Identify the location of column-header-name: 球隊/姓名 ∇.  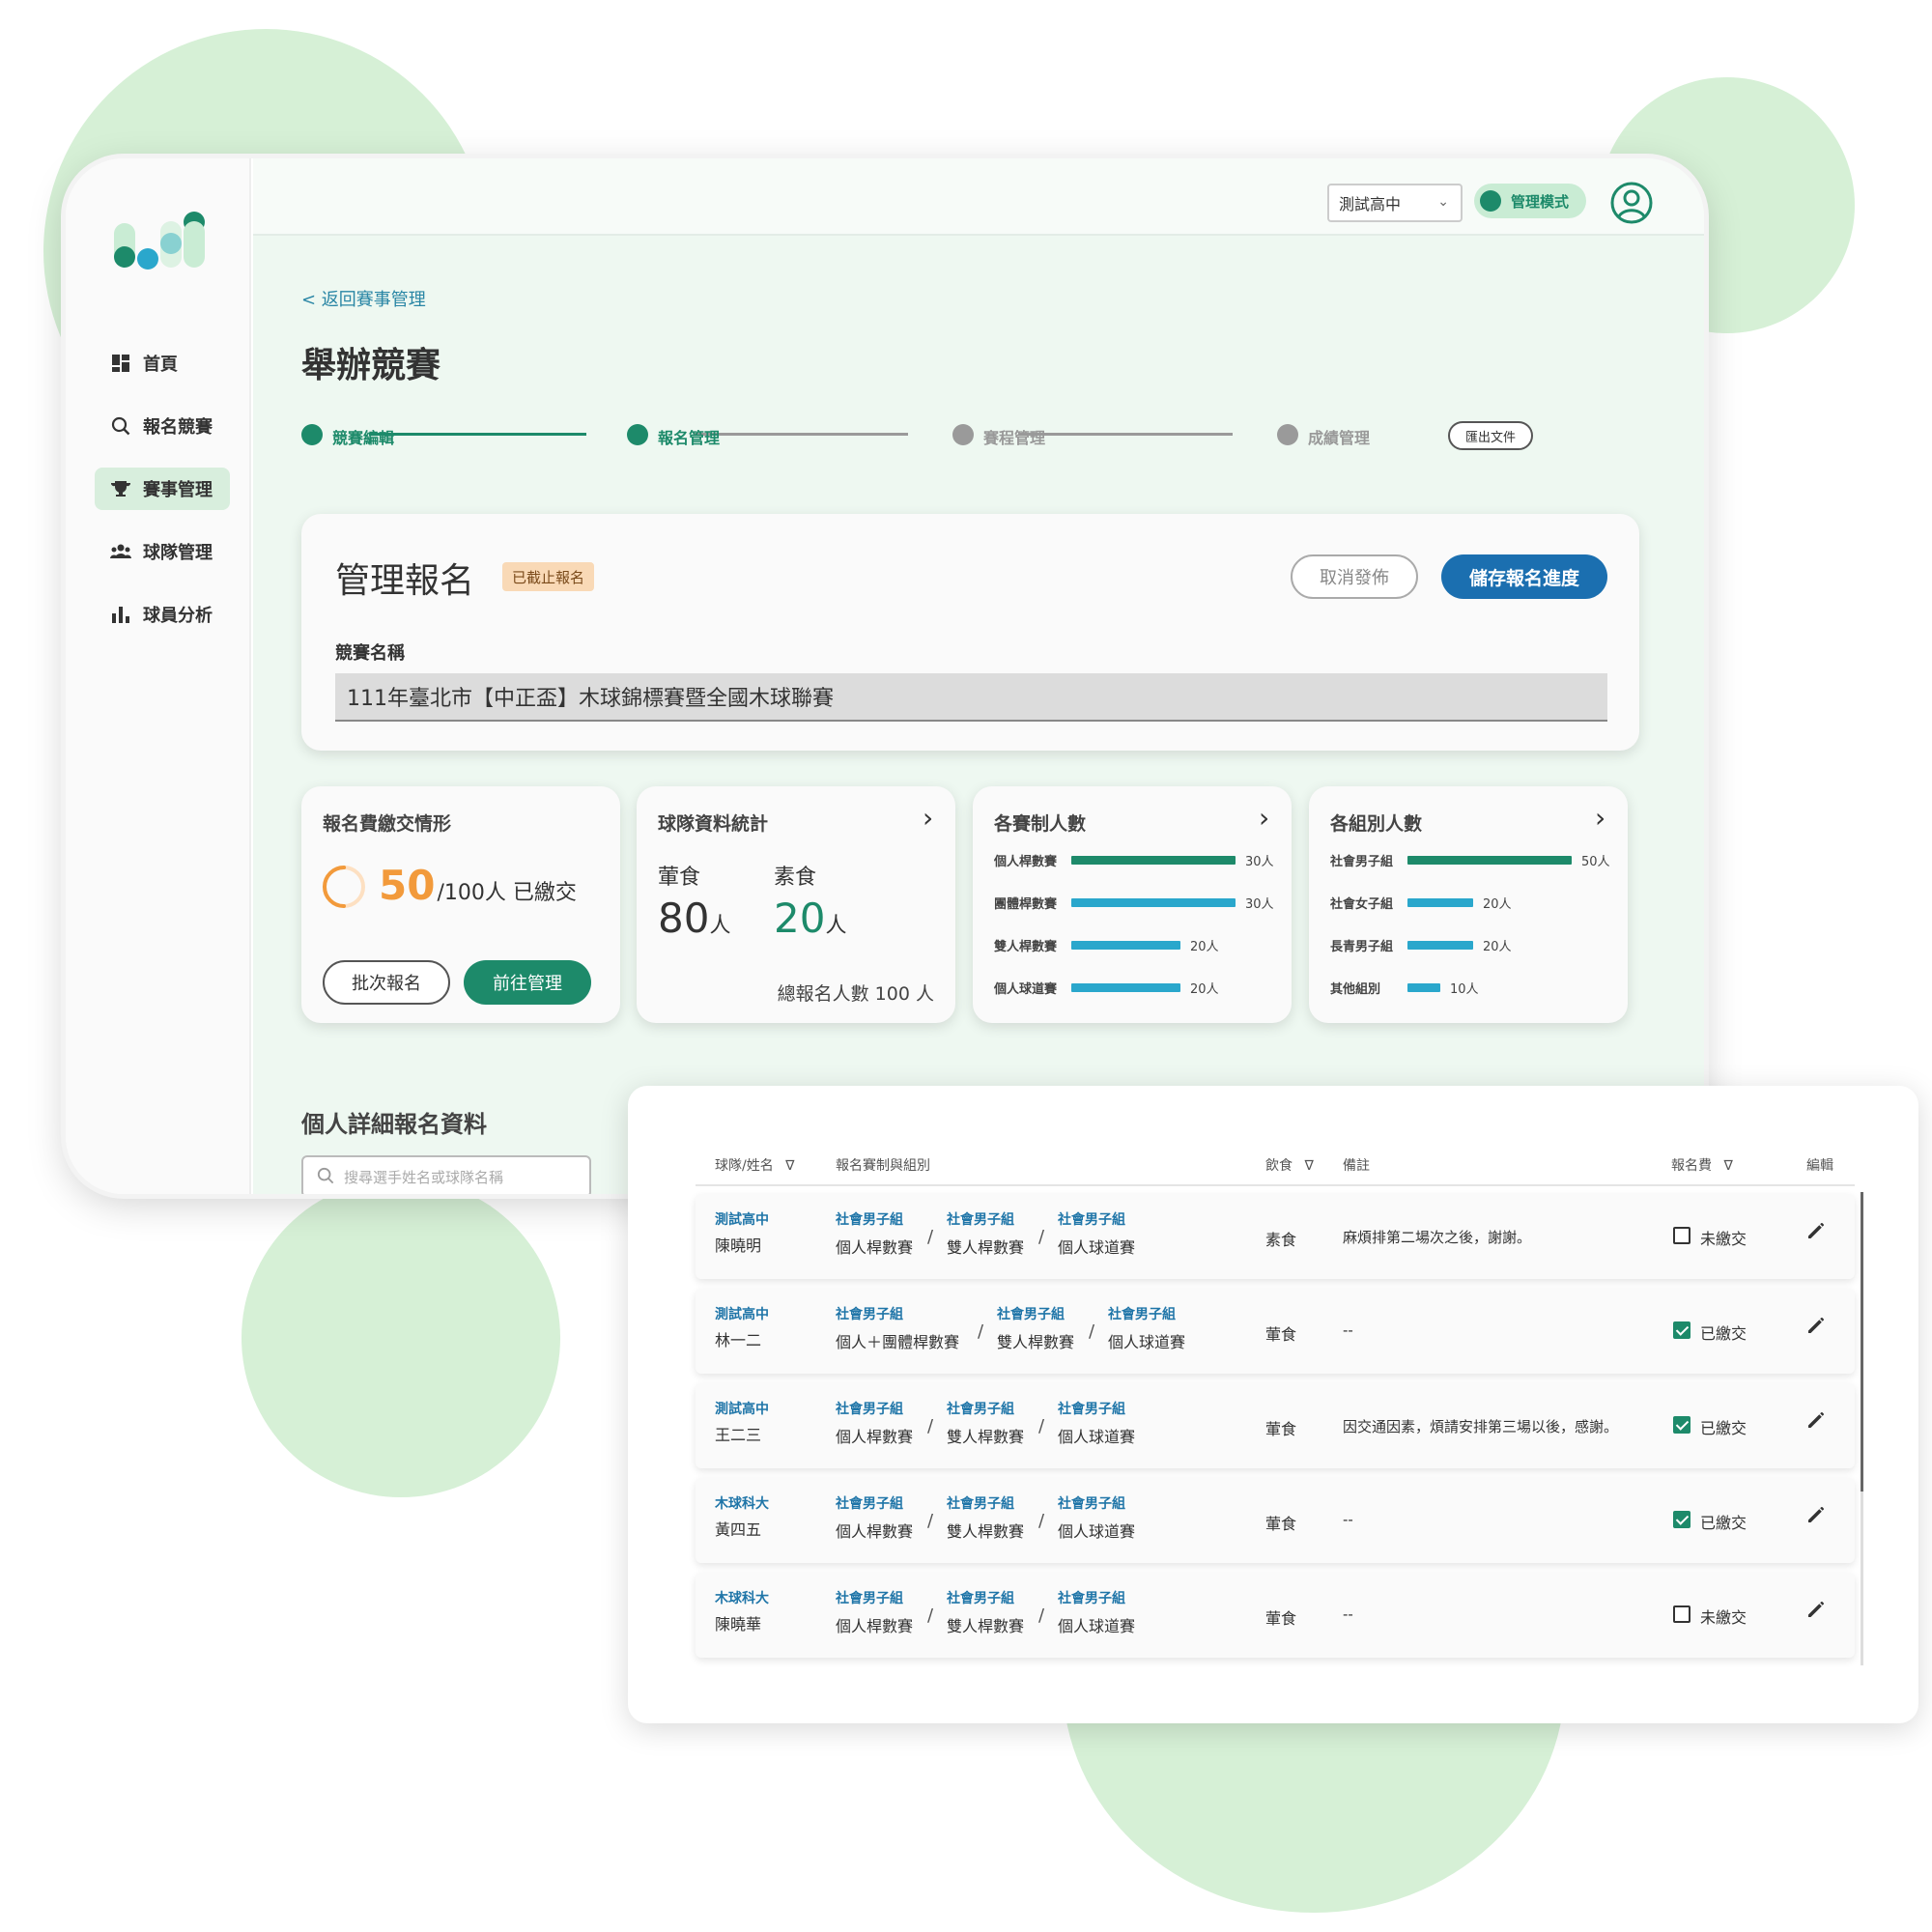
(755, 1165).